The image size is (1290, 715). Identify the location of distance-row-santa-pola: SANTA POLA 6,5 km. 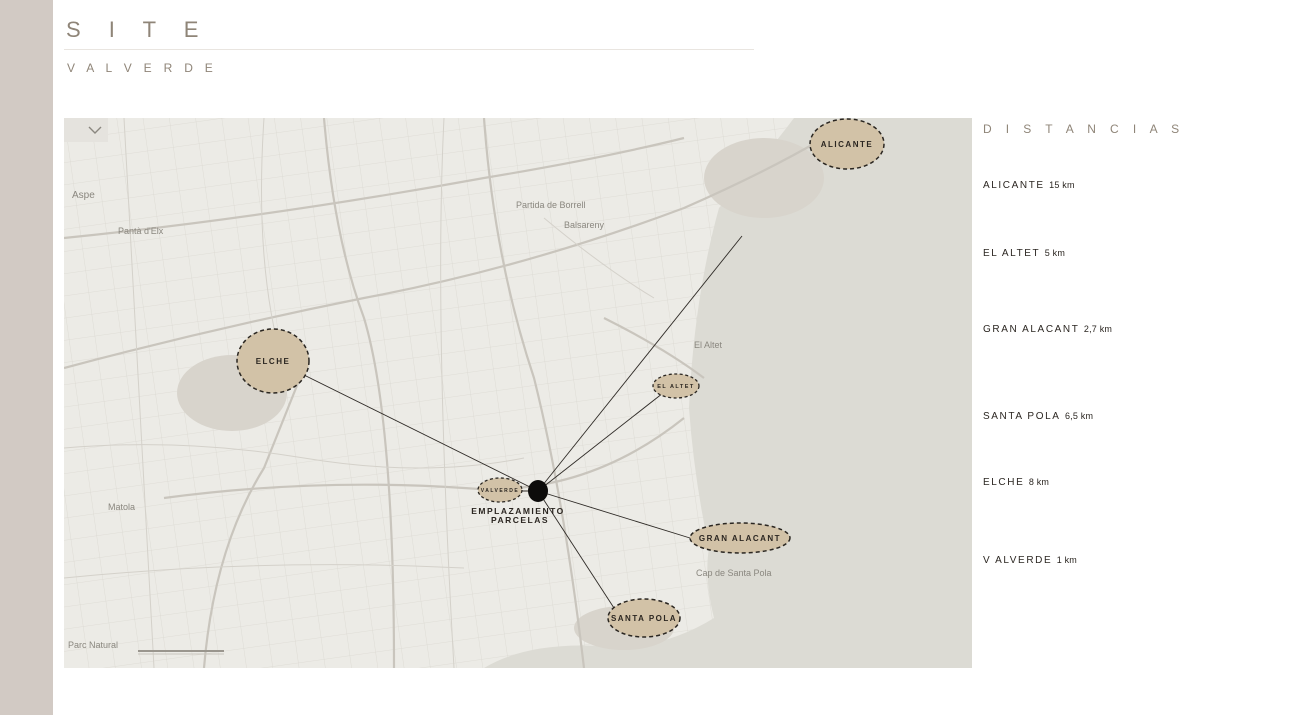
(1038, 415).